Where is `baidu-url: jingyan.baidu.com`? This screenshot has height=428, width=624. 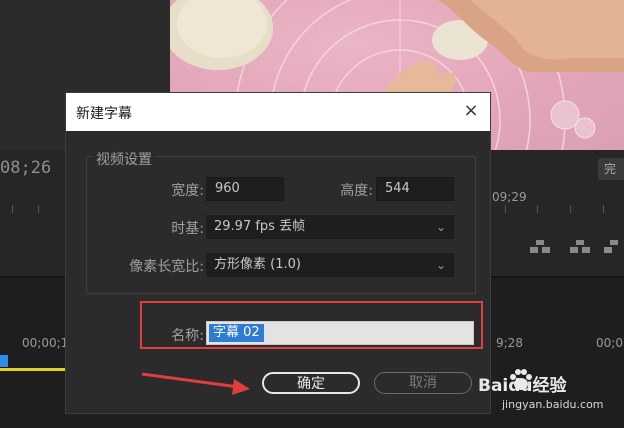 baidu-url: jingyan.baidu.com is located at coordinates (553, 404).